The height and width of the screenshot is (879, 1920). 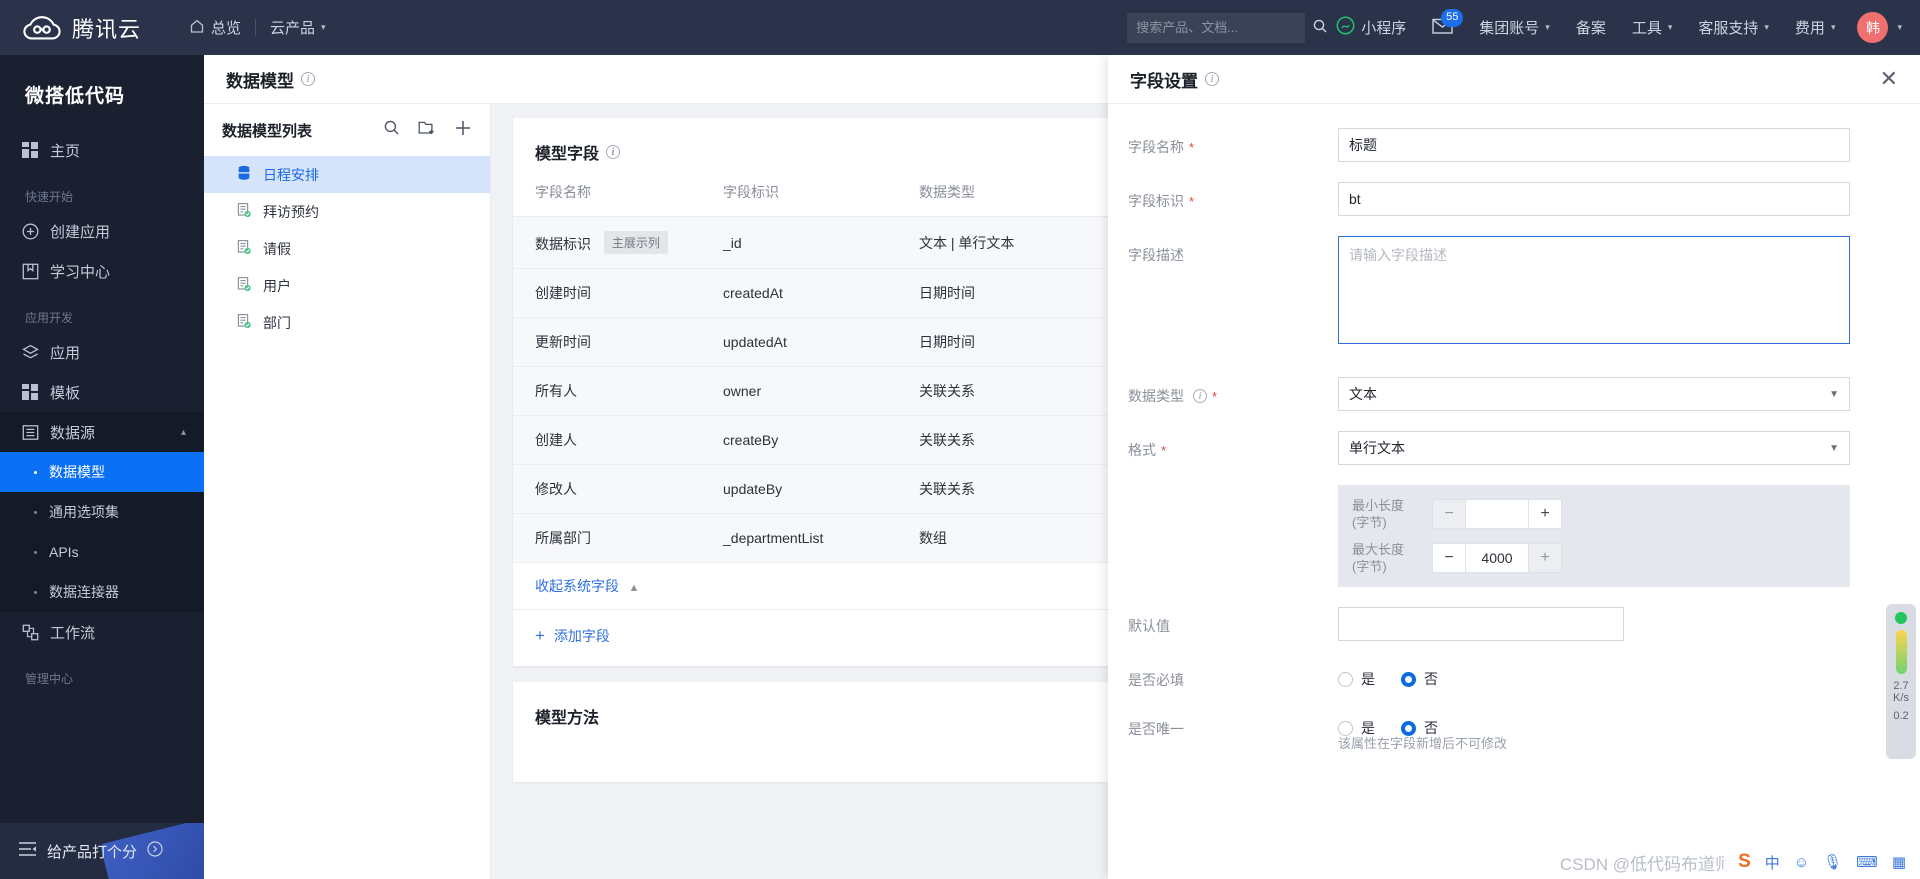 I want to click on microphone-icon: 🎙, so click(x=1832, y=862).